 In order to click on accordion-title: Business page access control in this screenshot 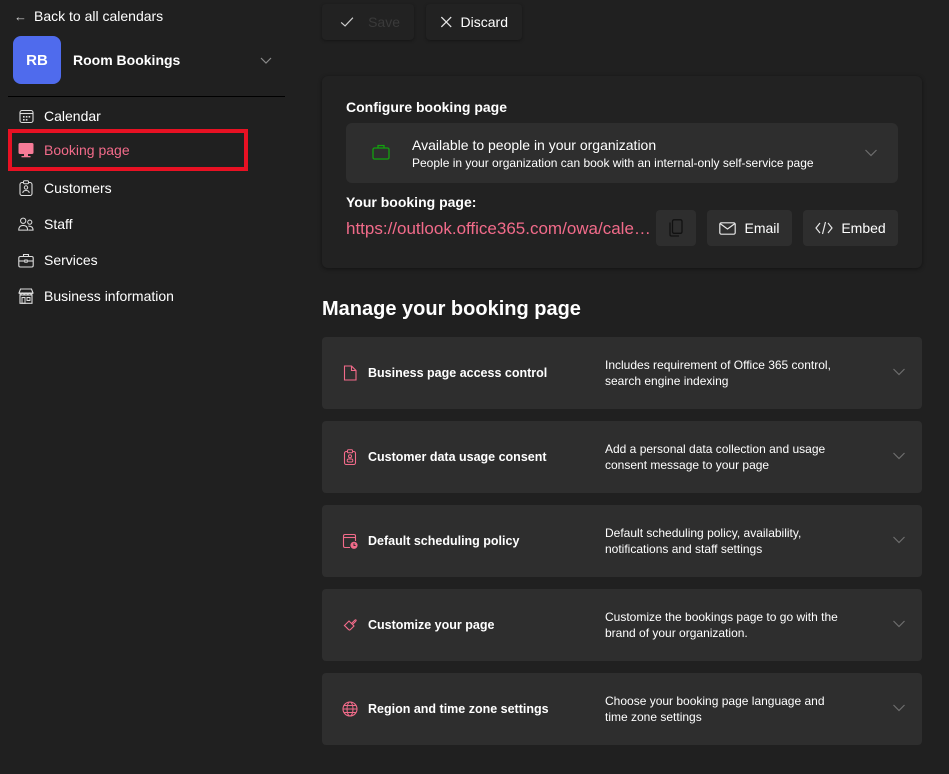, I will do `click(458, 373)`.